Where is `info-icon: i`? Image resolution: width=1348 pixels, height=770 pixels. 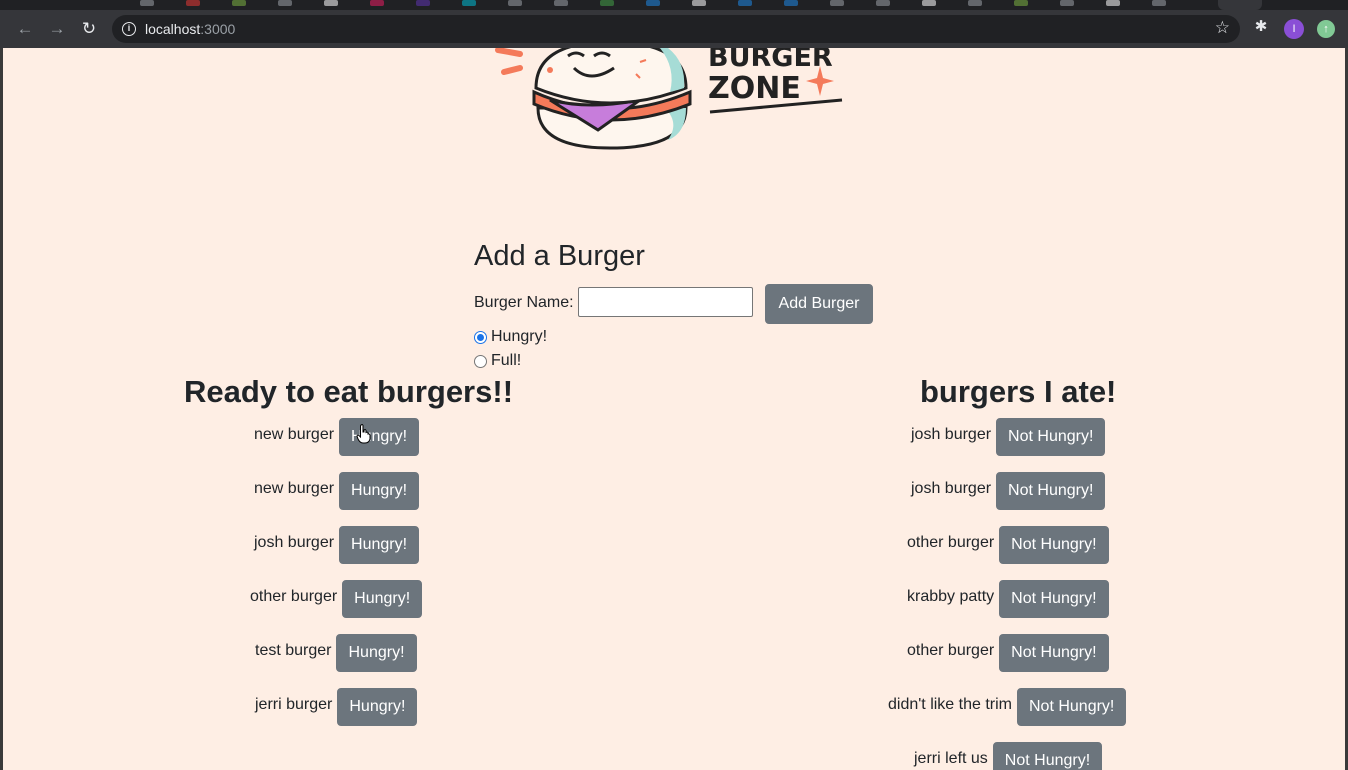 info-icon: i is located at coordinates (129, 29).